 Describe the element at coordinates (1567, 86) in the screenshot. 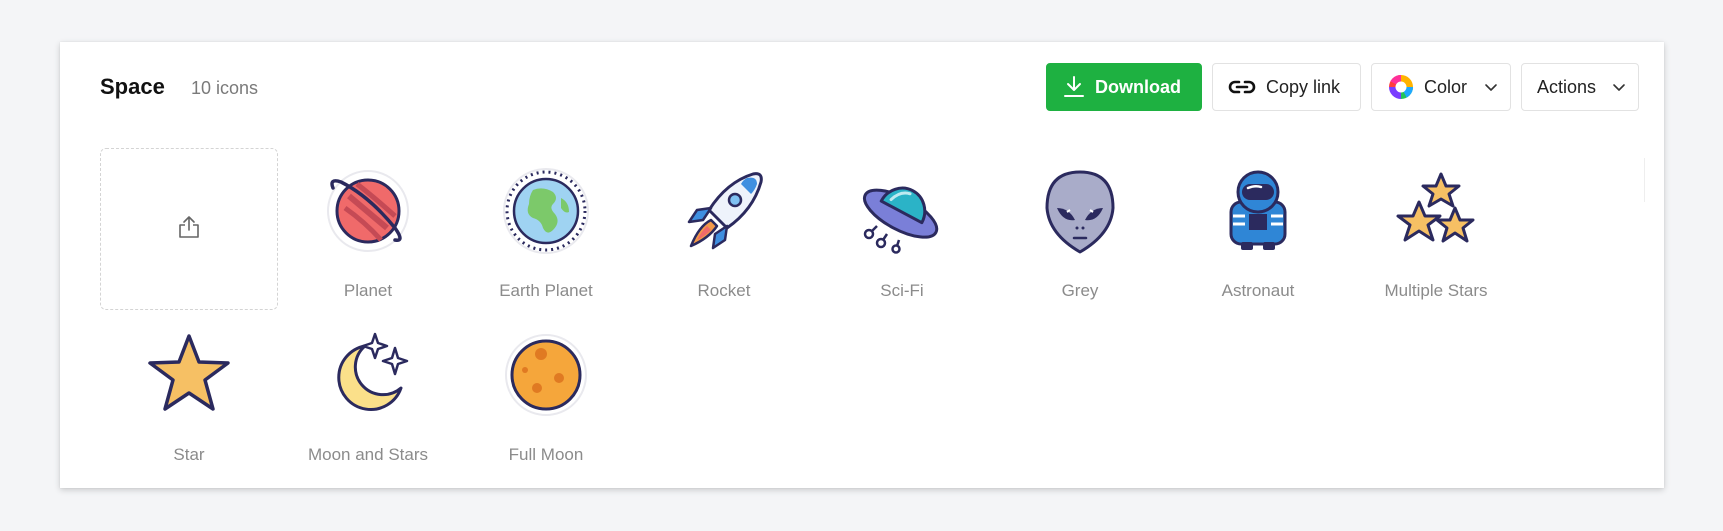

I see `actions-label: Actions` at that location.